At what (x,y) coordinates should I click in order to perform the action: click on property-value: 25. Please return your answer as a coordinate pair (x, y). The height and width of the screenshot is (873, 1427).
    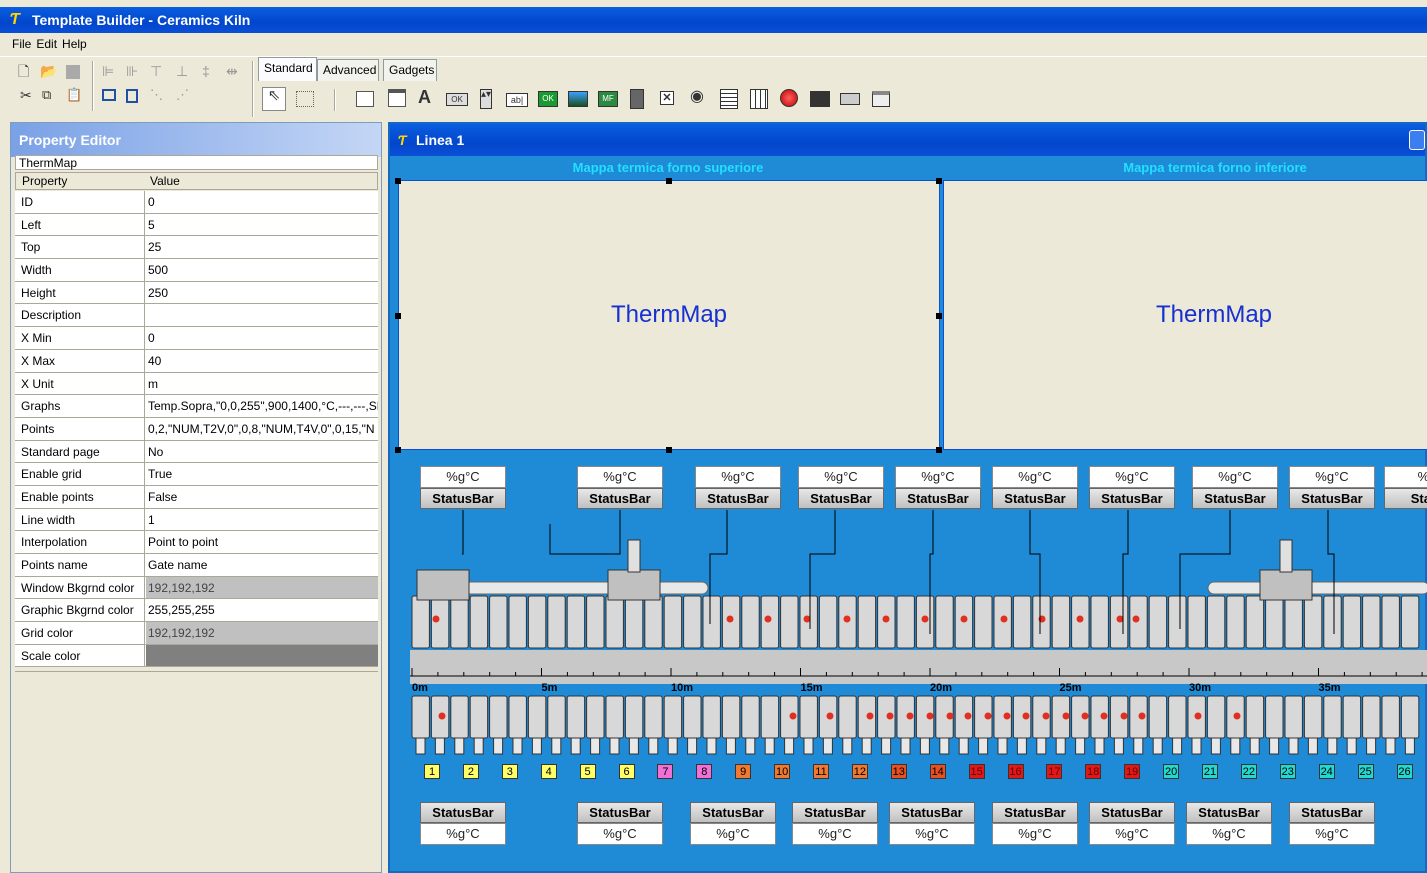
    Looking at the image, I should click on (262, 247).